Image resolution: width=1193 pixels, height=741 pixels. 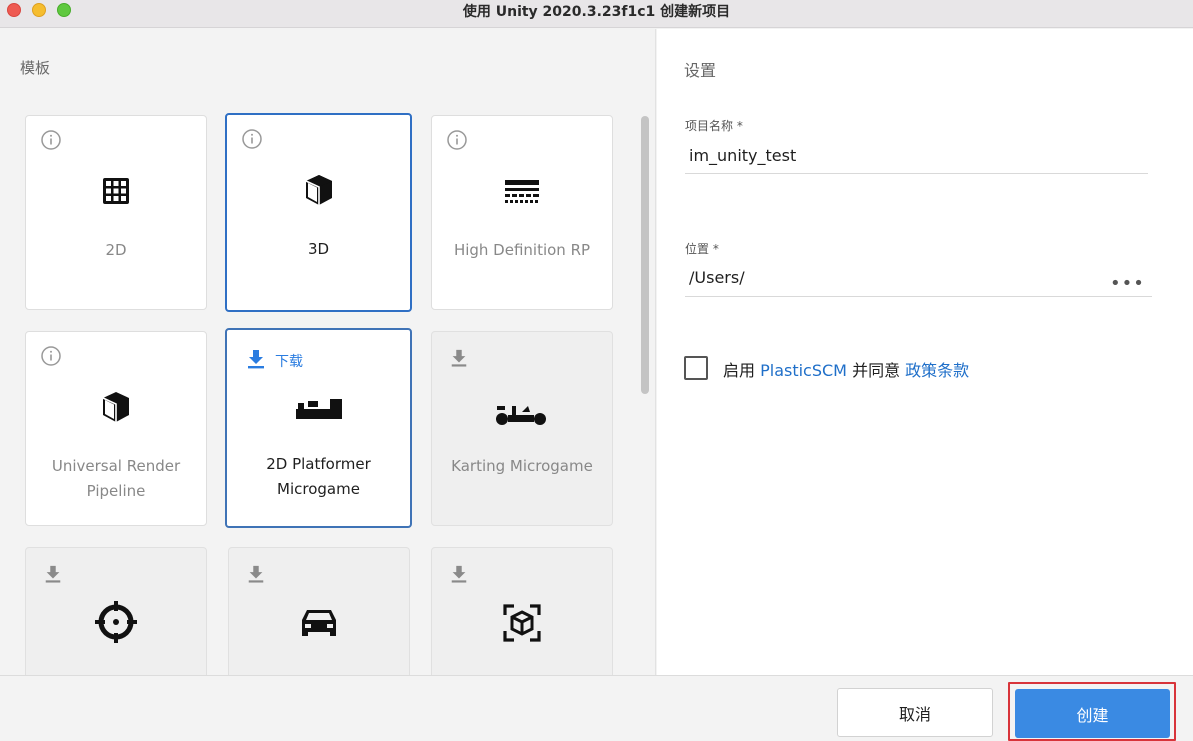 I want to click on karting-icon, so click(x=522, y=414).